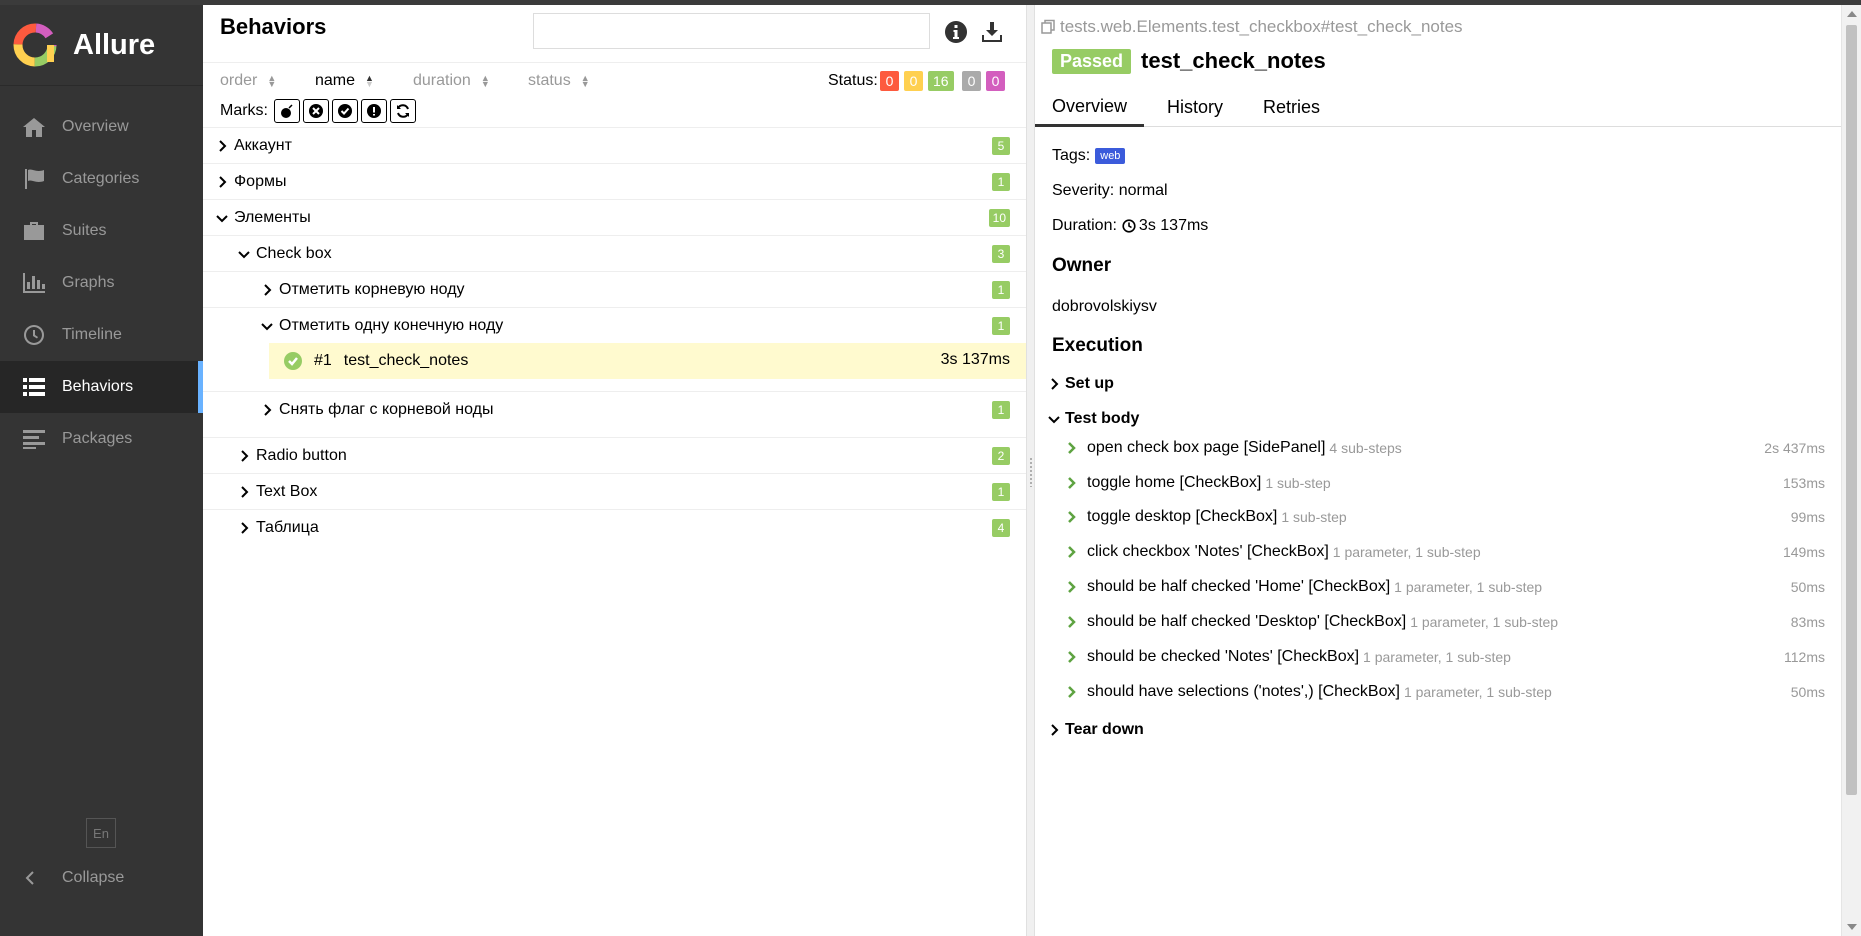  Describe the element at coordinates (1807, 517) in the screenshot. I see `step-duration: 99ms` at that location.